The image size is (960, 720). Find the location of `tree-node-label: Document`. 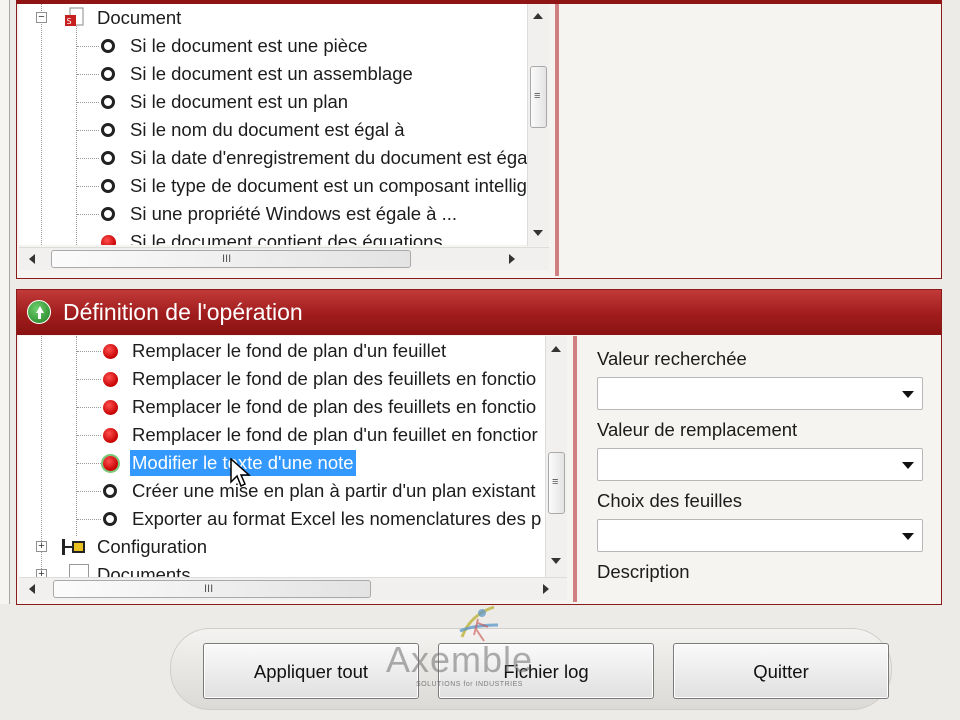

tree-node-label: Document is located at coordinates (139, 17).